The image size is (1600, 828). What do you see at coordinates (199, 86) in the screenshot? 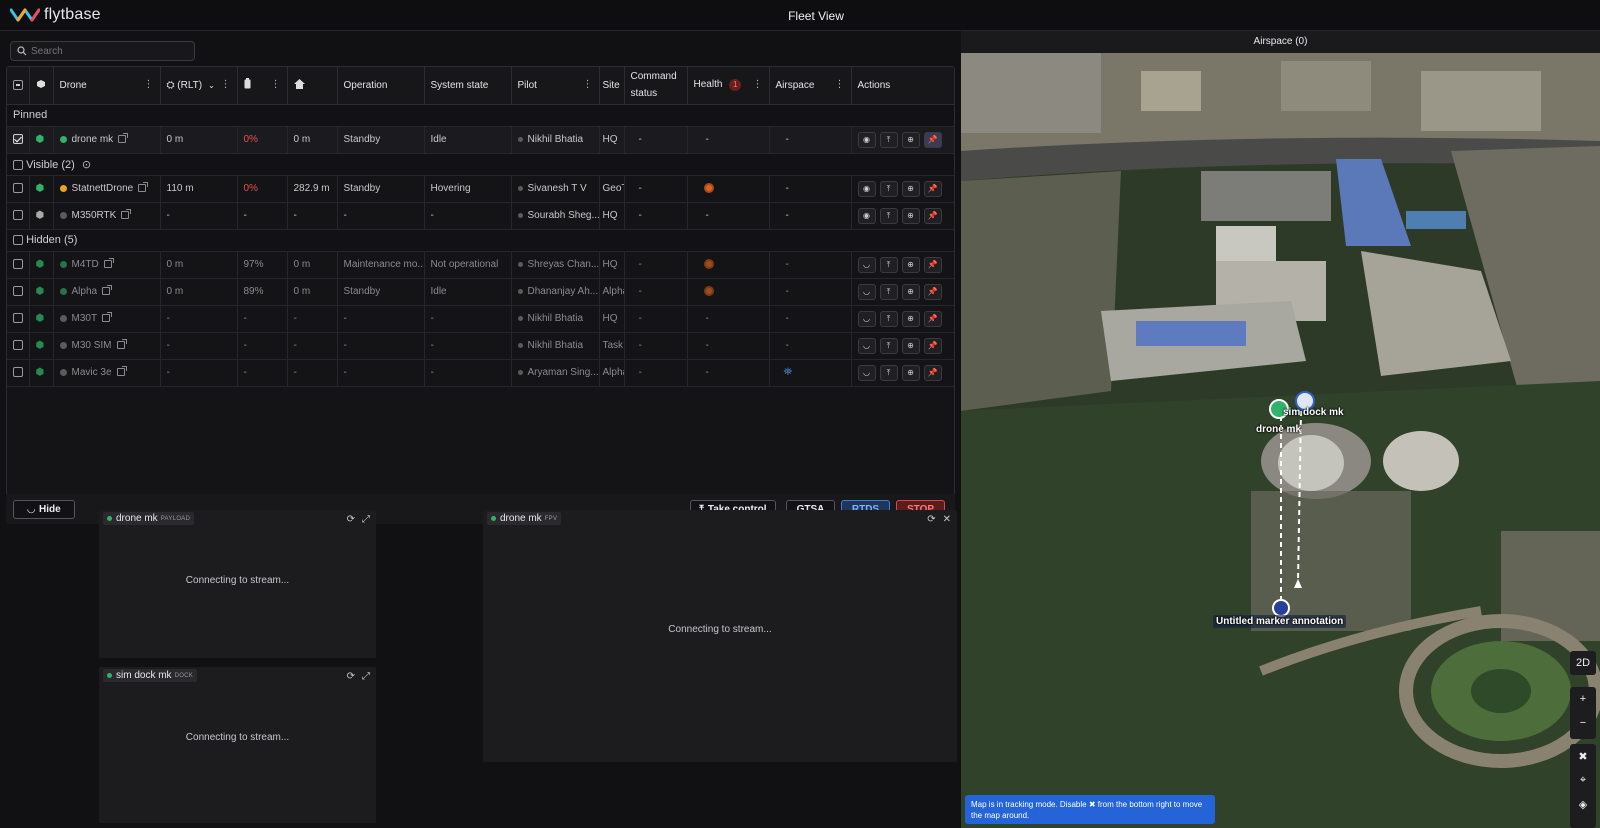
I see `altitude-column-header: ⛭ (RLT) ⌄ ⋮` at bounding box center [199, 86].